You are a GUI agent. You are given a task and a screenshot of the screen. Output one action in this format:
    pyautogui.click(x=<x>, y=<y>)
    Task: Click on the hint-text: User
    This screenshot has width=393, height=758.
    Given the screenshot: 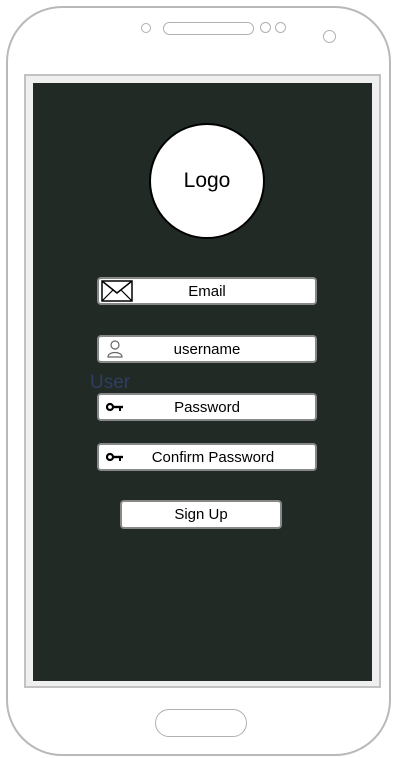 What is the action you would take?
    pyautogui.click(x=110, y=382)
    